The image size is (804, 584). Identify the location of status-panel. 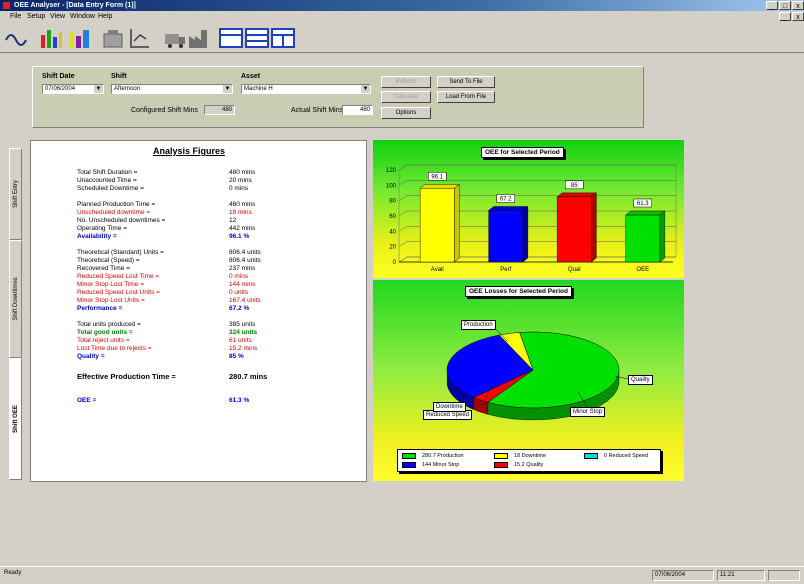
(784, 575).